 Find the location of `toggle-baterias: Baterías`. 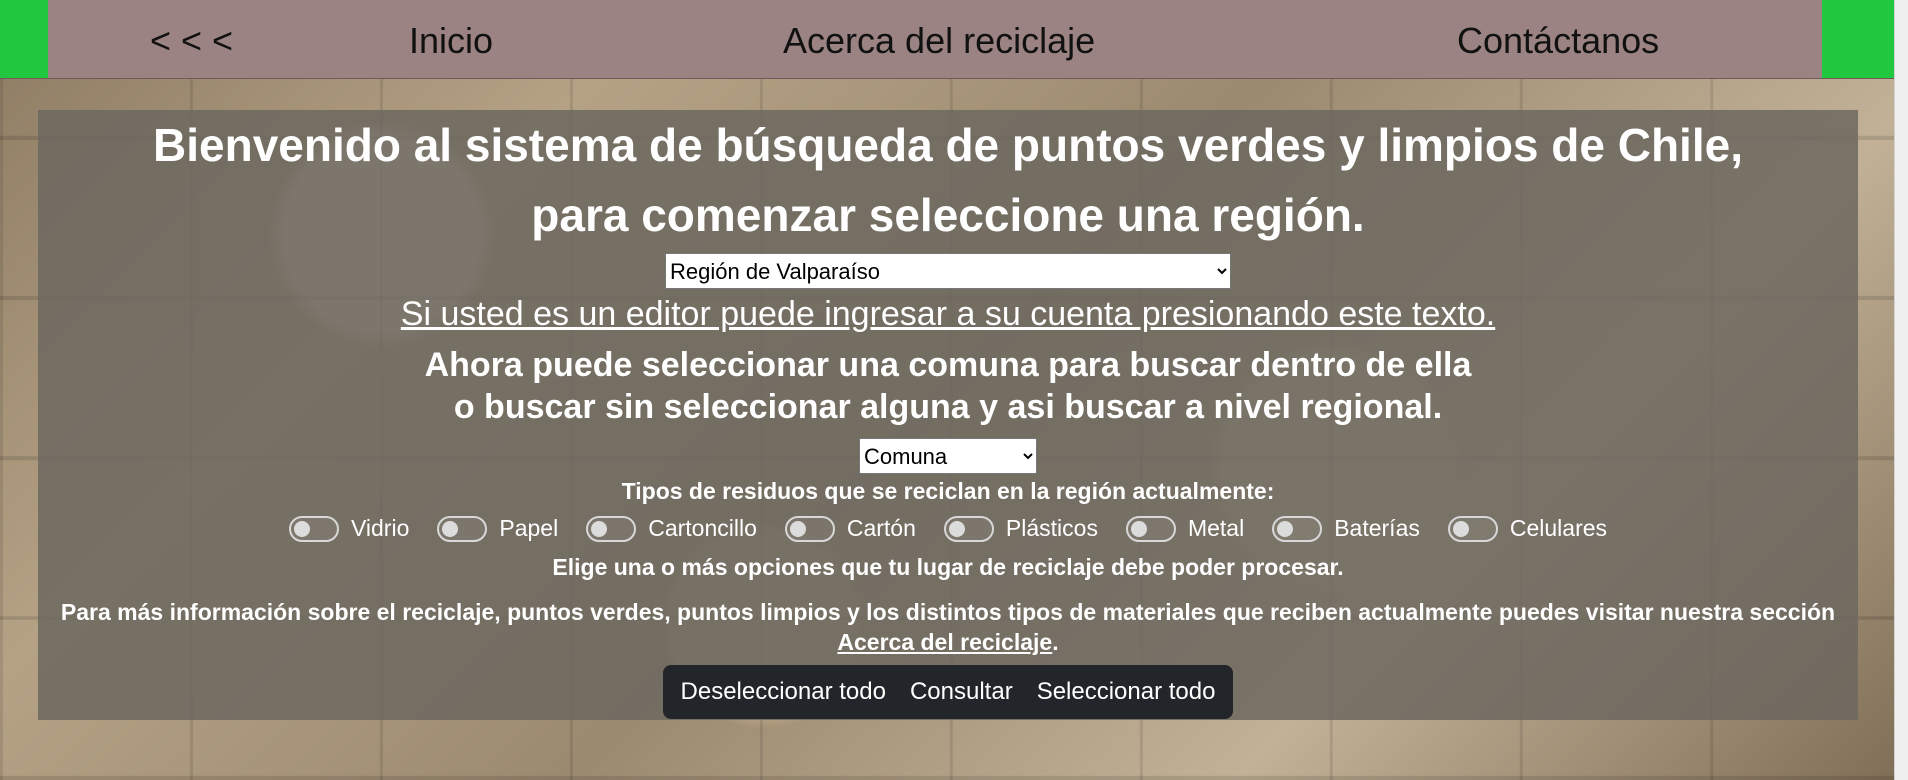

toggle-baterias: Baterías is located at coordinates (1346, 528).